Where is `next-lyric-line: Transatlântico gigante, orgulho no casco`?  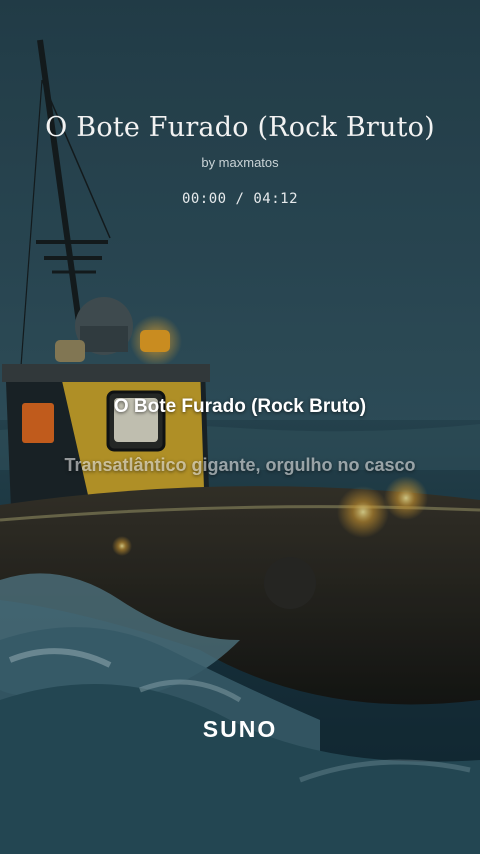 next-lyric-line: Transatlântico gigante, orgulho no casco is located at coordinates (240, 465).